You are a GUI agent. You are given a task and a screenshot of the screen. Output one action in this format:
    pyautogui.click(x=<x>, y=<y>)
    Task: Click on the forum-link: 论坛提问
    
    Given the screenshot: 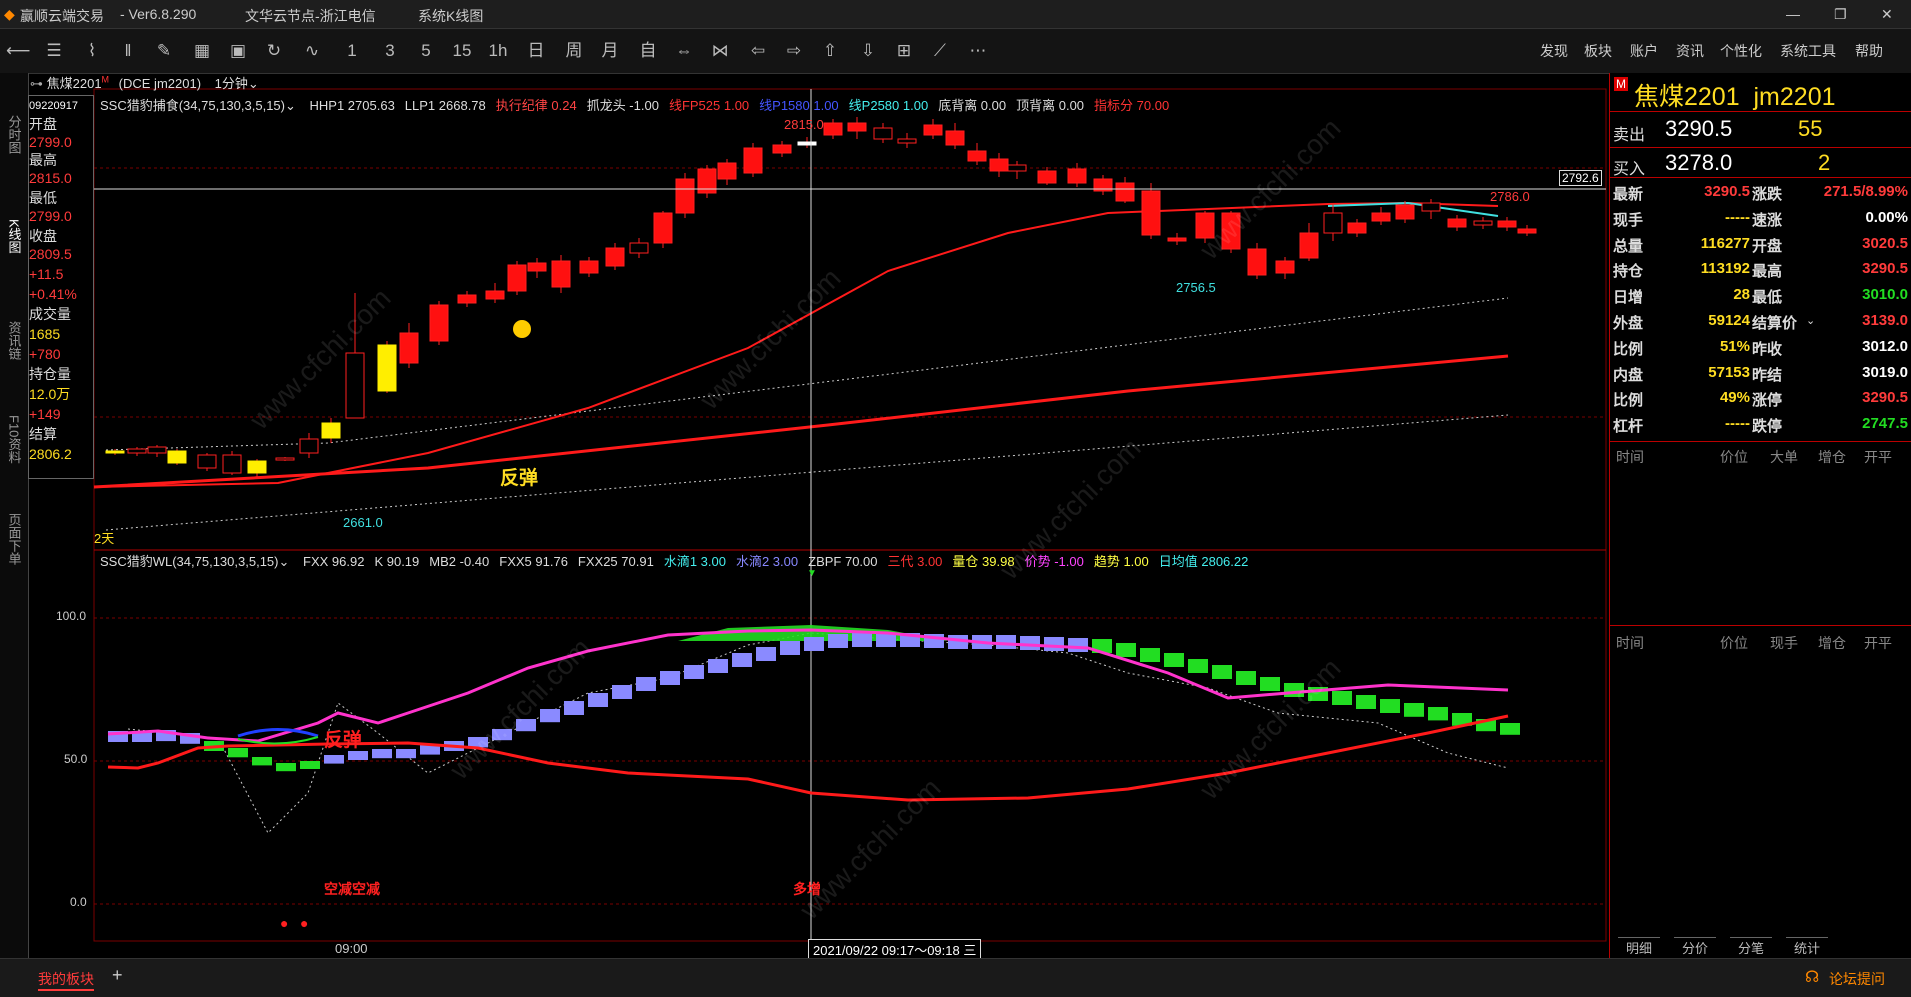 What is the action you would take?
    pyautogui.click(x=1857, y=979)
    